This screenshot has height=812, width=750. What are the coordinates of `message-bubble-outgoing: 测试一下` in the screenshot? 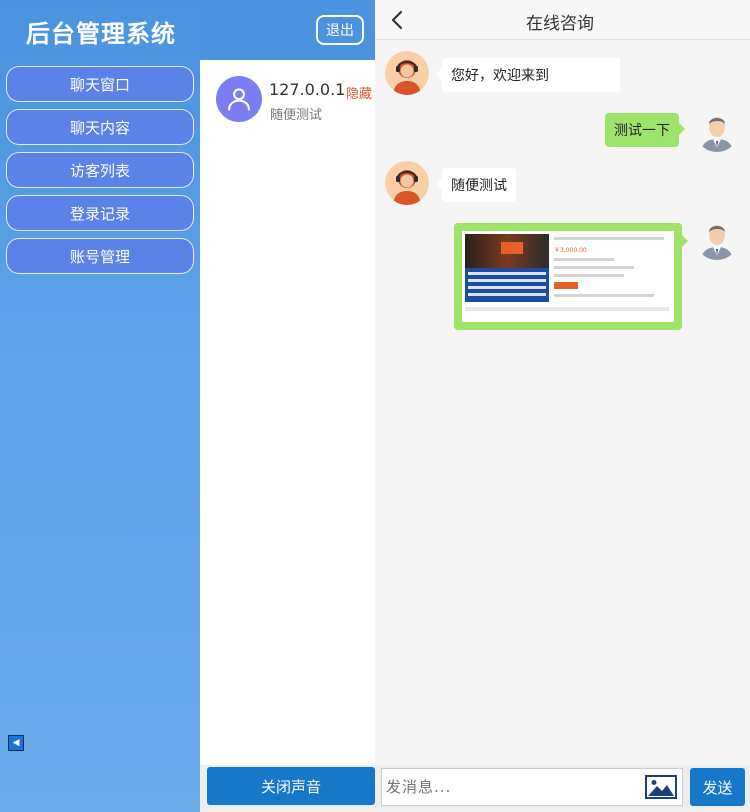 It's located at (645, 130).